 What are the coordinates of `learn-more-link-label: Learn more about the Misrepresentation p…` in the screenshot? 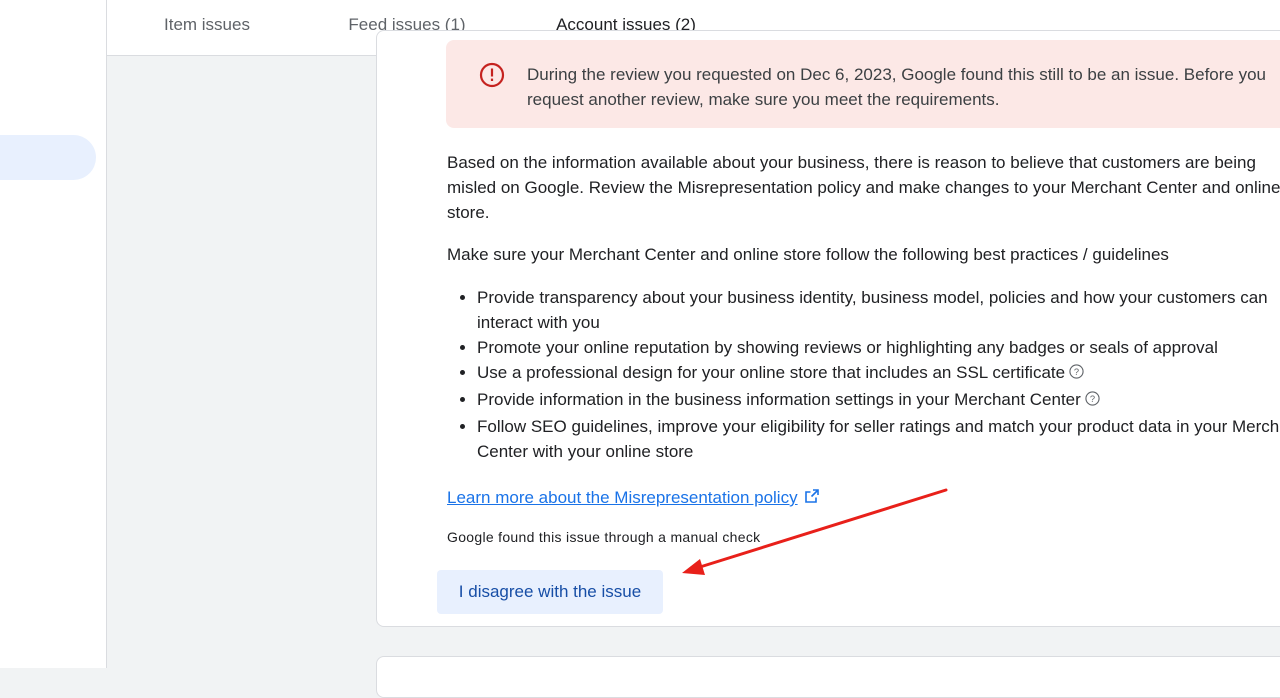 It's located at (622, 497).